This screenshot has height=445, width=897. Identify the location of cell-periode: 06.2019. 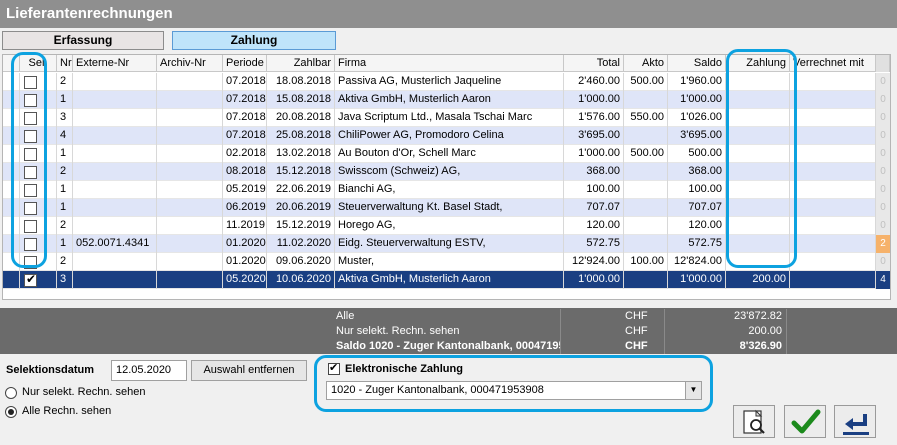
(245, 208).